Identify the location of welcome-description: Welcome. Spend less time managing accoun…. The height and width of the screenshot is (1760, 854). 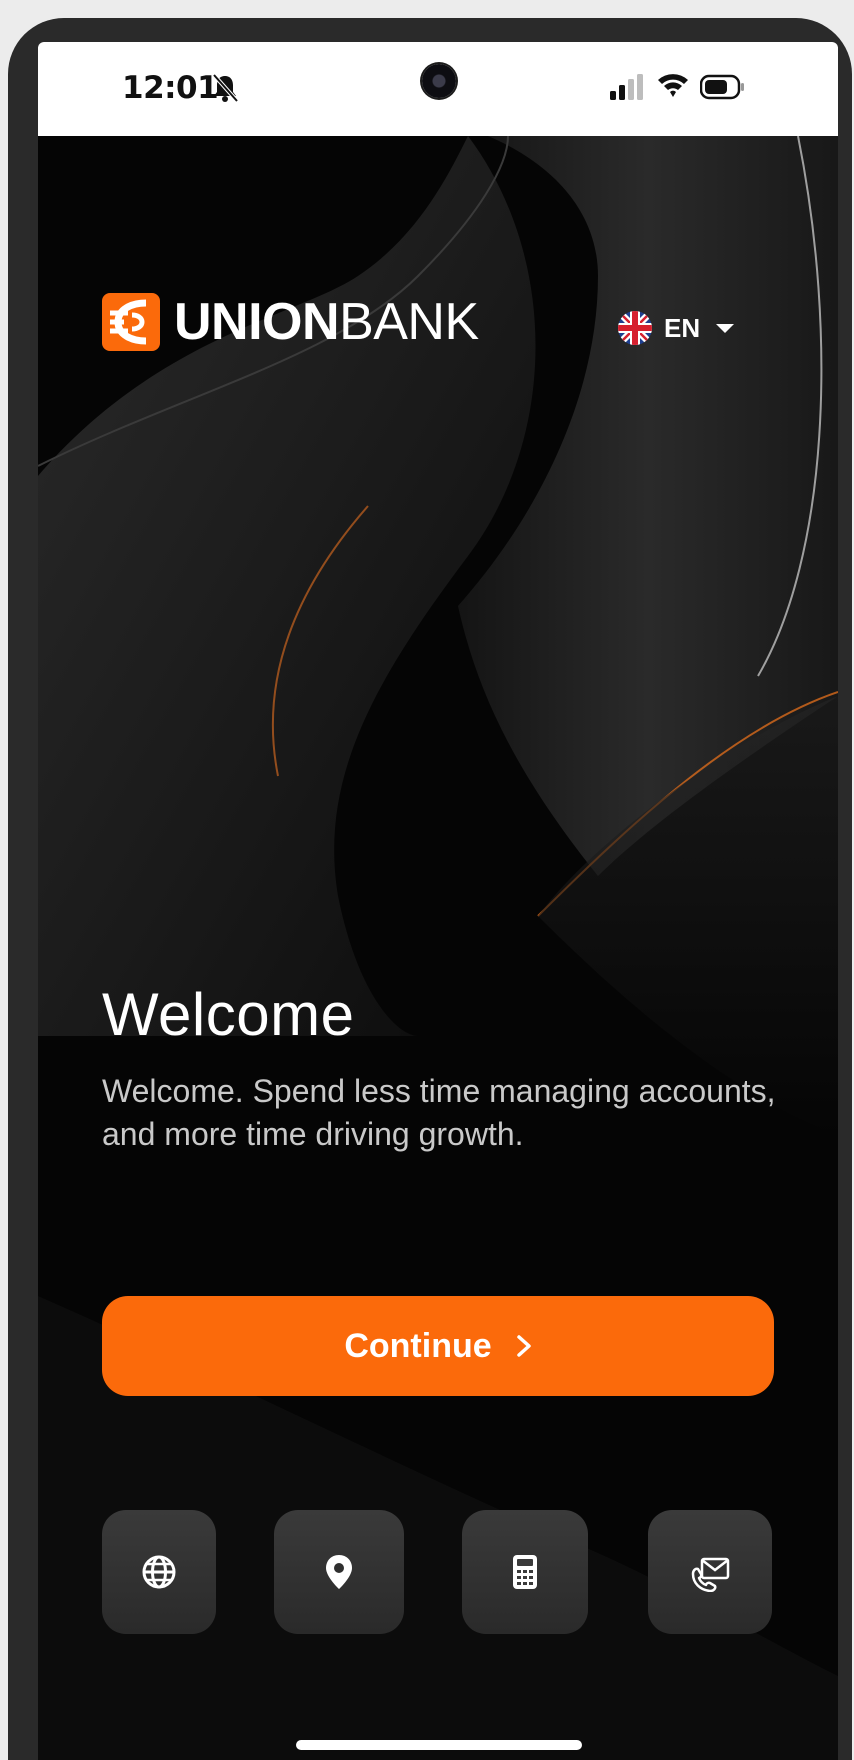
(439, 1112).